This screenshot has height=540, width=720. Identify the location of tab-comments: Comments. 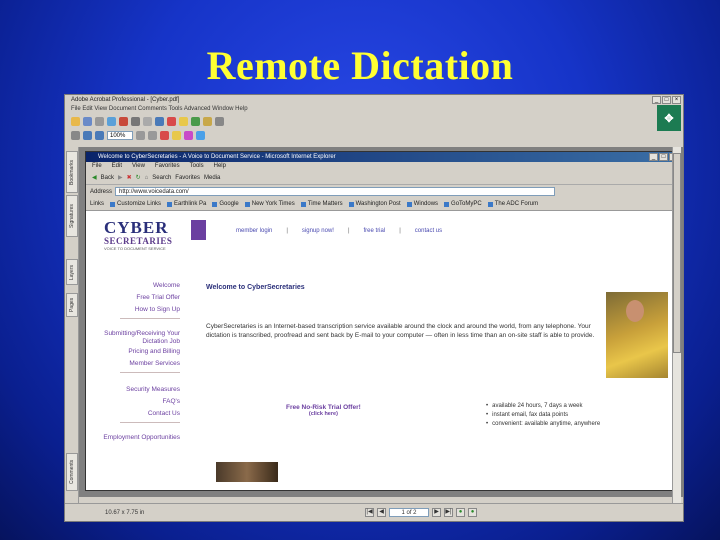
(72, 472).